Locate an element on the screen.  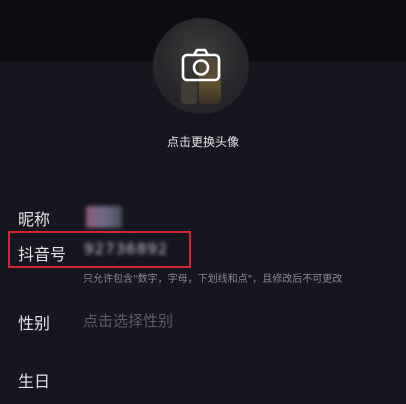
camera-icon is located at coordinates (201, 65).